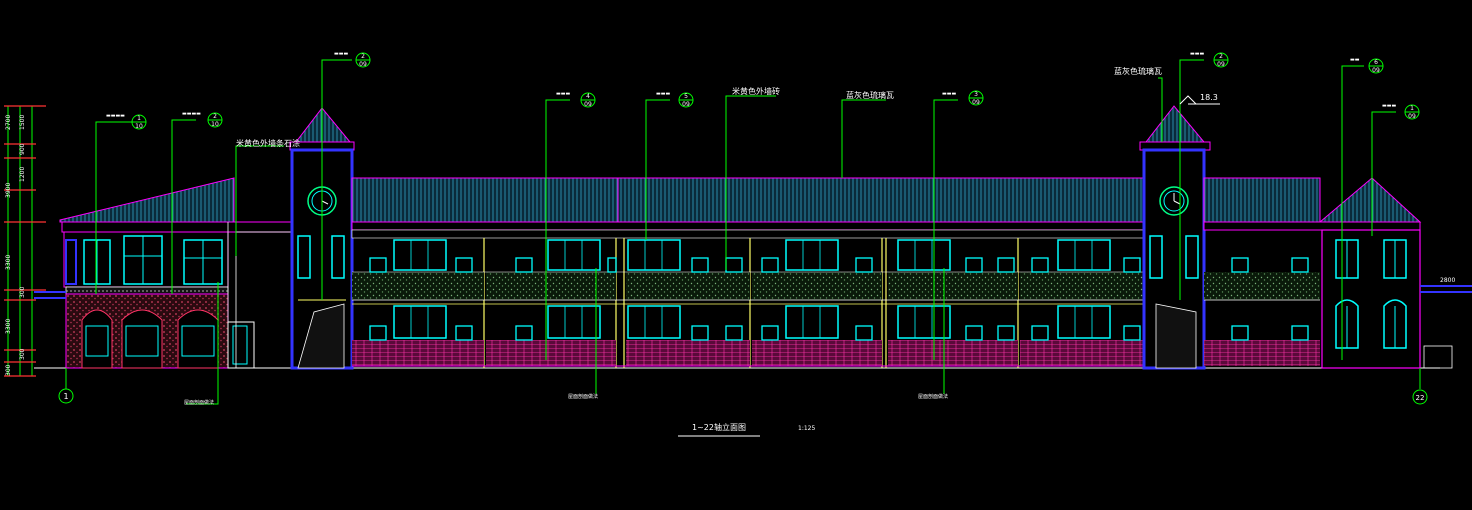 This screenshot has height=510, width=1472. What do you see at coordinates (1376, 62) in the screenshot?
I see `svg-text: 6` at bounding box center [1376, 62].